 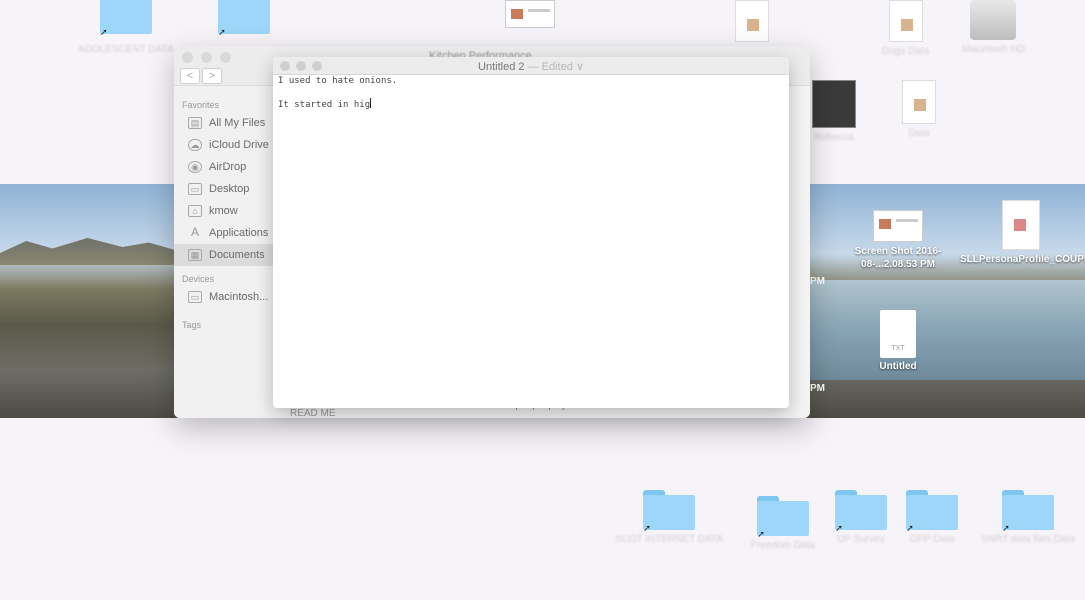 What do you see at coordinates (201, 76) in the screenshot?
I see `finder-nav-buttons: < >` at bounding box center [201, 76].